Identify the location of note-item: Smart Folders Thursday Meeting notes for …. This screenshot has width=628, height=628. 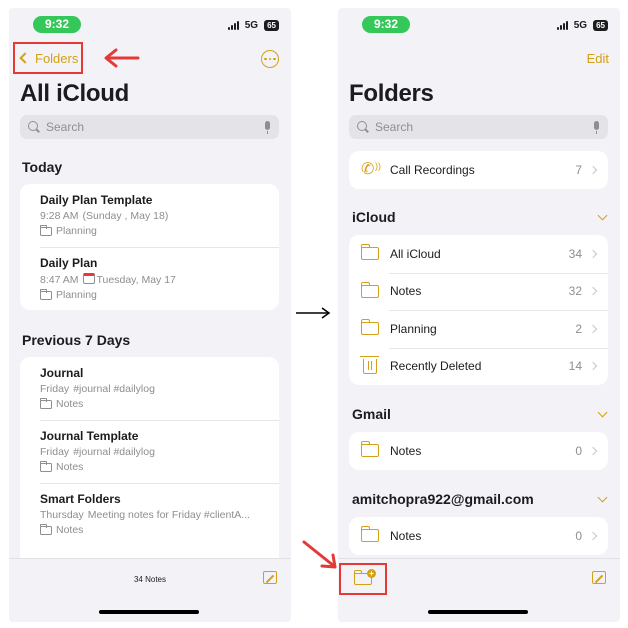
(149, 514).